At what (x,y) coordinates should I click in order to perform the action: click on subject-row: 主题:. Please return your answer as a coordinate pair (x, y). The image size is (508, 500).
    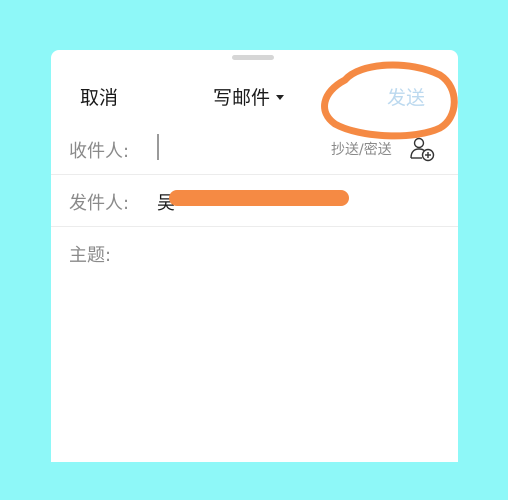
    Looking at the image, I should click on (254, 252).